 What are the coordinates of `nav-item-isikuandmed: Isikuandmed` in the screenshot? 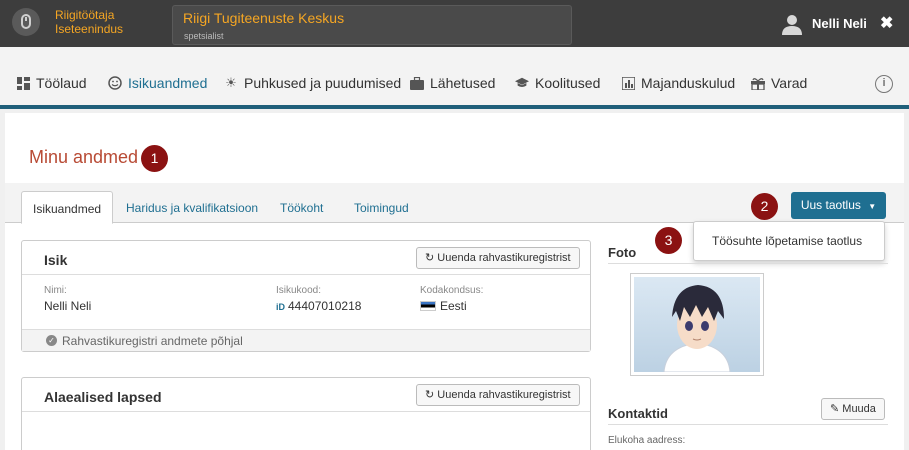 It's located at (157, 83).